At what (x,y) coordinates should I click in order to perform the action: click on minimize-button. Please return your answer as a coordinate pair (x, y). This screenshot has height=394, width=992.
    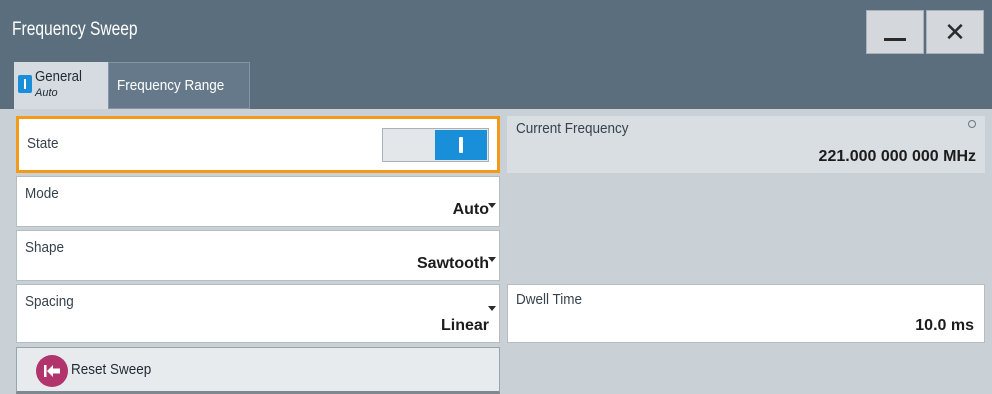
    Looking at the image, I should click on (895, 32).